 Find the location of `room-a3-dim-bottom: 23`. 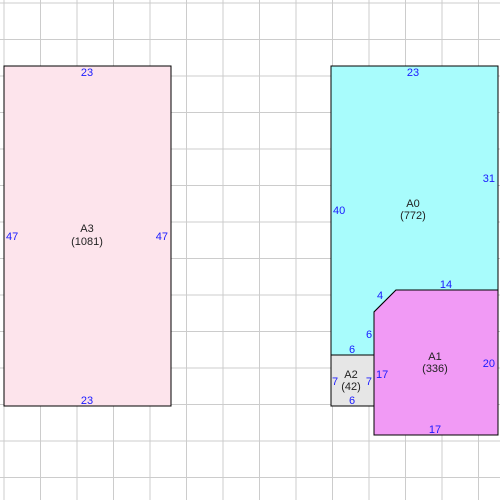

room-a3-dim-bottom: 23 is located at coordinates (87, 401).